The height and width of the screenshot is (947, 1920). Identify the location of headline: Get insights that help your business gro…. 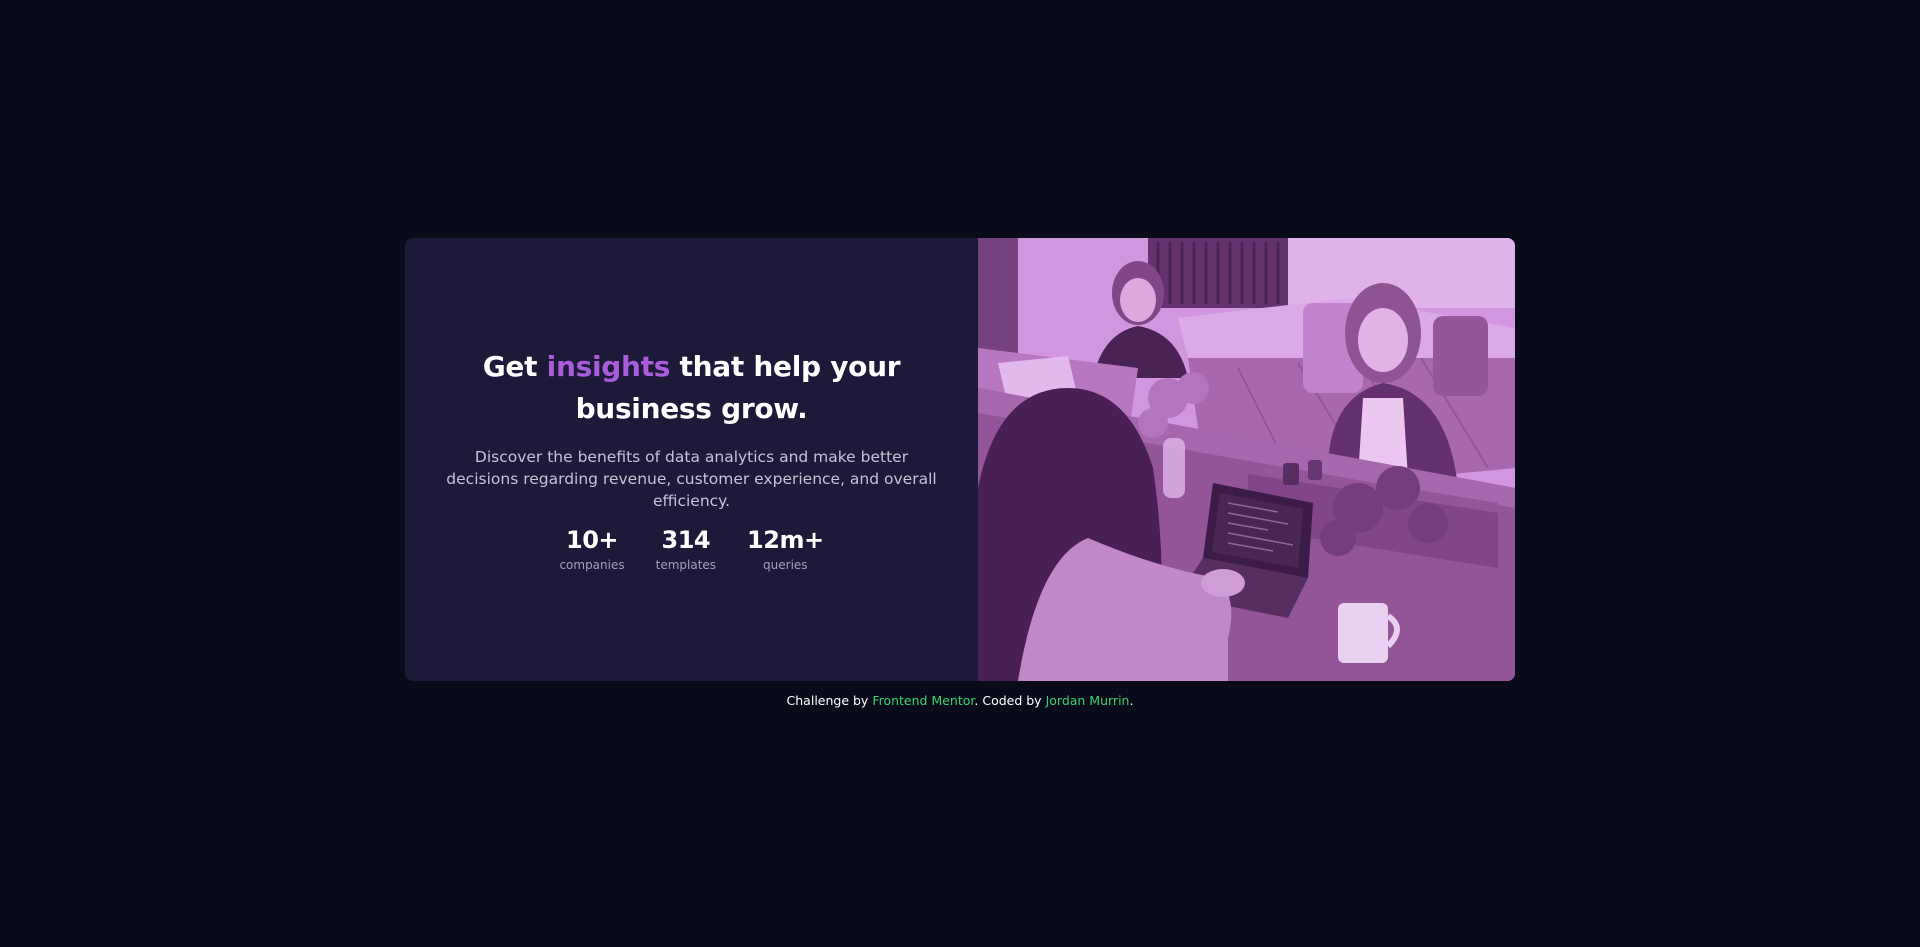
(692, 388).